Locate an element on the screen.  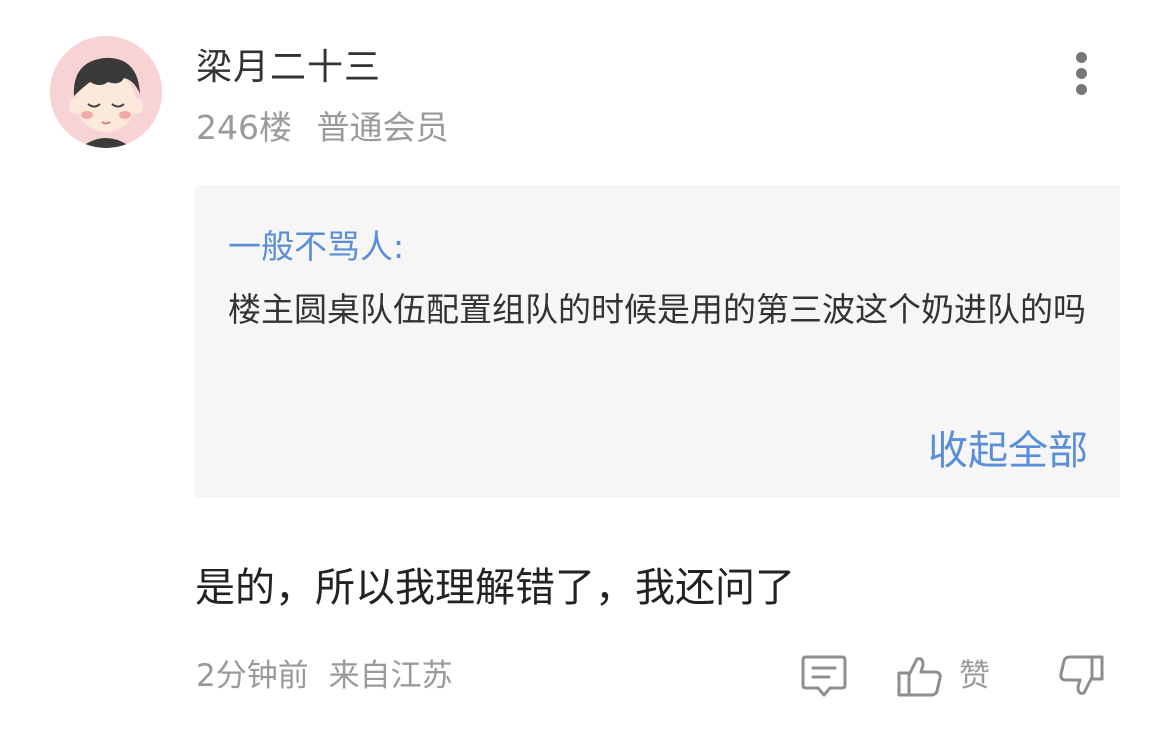
like-label: 赞 is located at coordinates (974, 676).